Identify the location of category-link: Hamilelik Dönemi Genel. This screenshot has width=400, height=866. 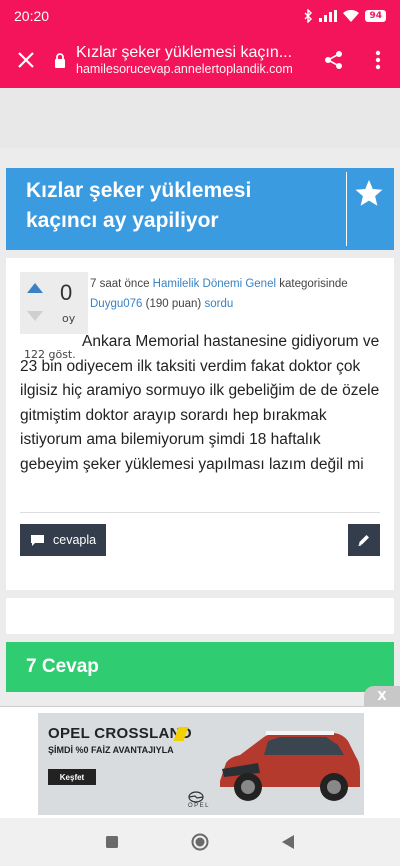
(214, 284).